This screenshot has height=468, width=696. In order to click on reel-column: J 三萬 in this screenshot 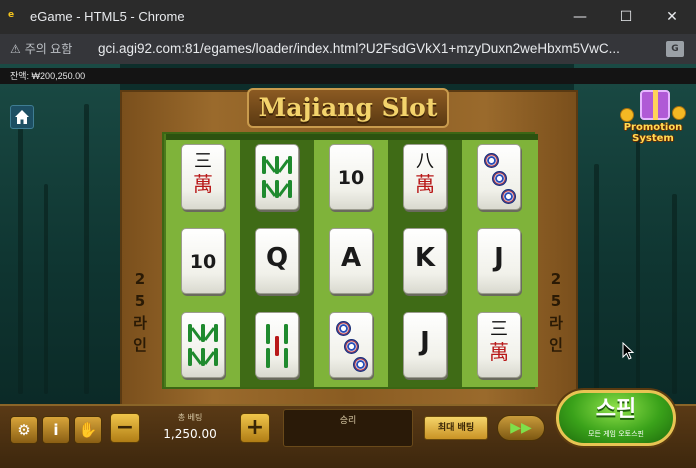, I will do `click(500, 260)`.